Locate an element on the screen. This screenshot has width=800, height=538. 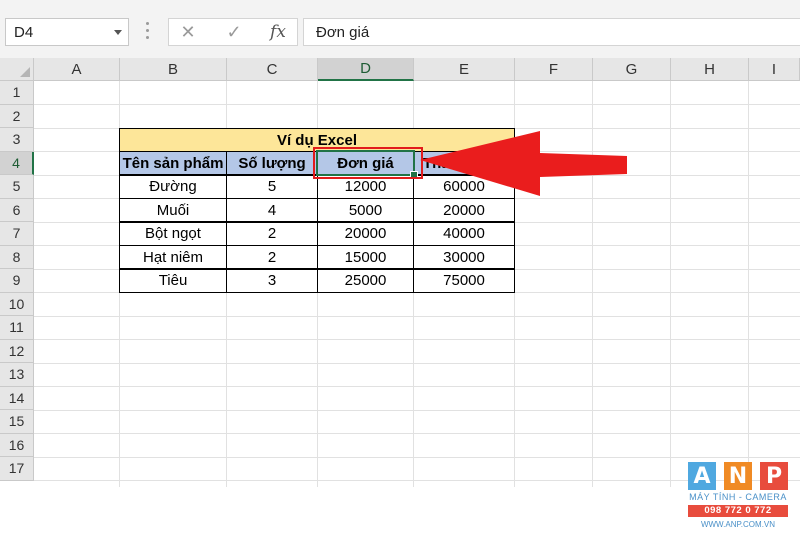
formula-buttons: ✕ ✓ fx is located at coordinates (233, 32).